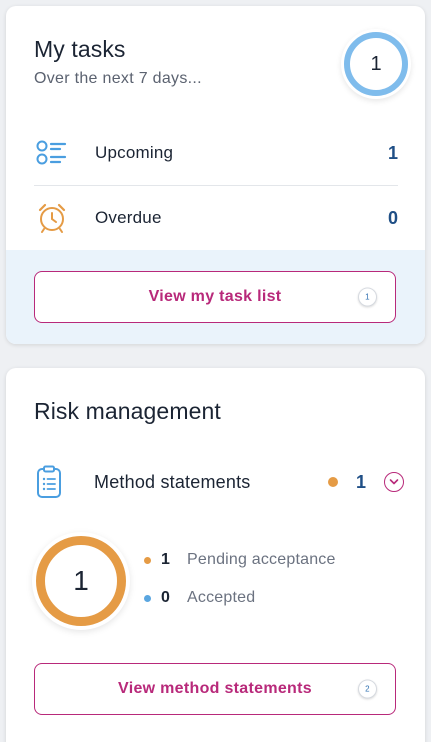 This screenshot has width=431, height=742. I want to click on upcoming-count: 1, so click(392, 152).